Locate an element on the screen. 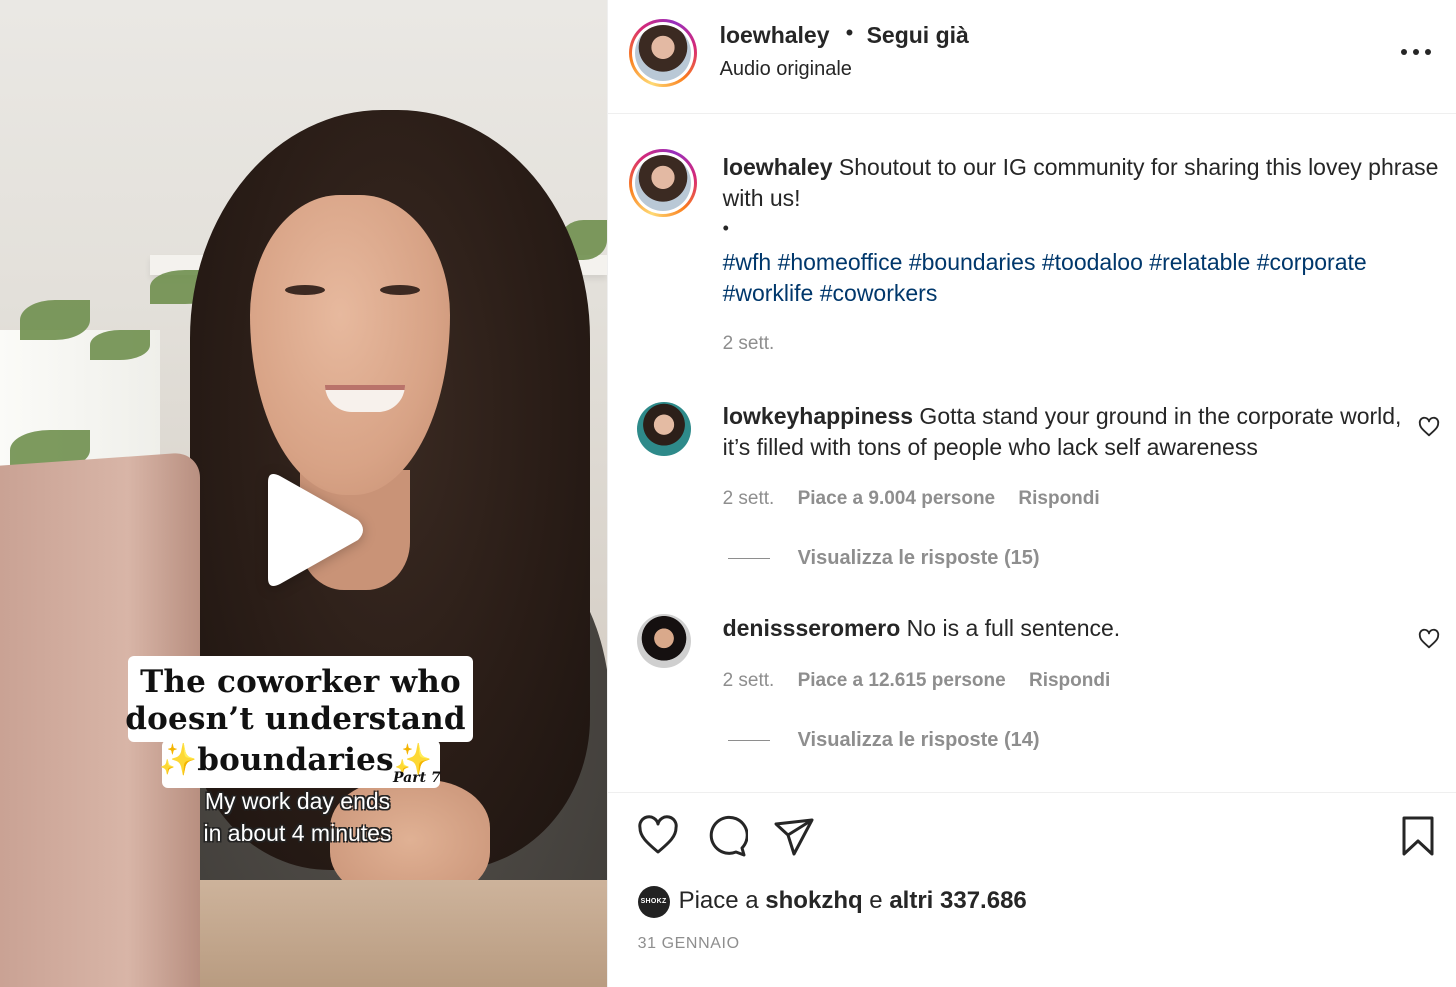 The image size is (1456, 987). comment-text: No is a full sentence. is located at coordinates (1010, 628).